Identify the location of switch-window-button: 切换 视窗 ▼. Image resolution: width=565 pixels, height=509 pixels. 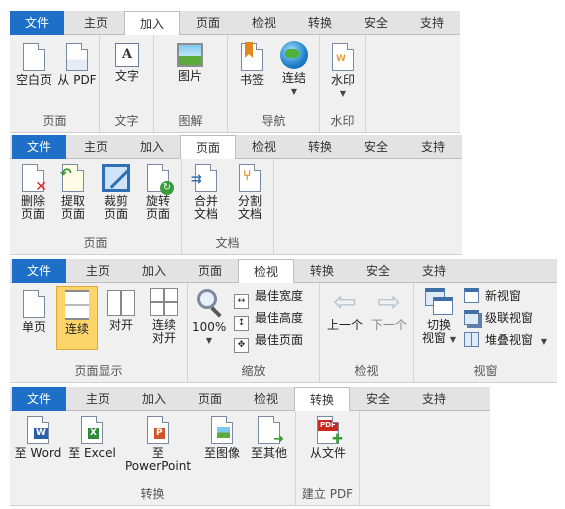
(439, 321).